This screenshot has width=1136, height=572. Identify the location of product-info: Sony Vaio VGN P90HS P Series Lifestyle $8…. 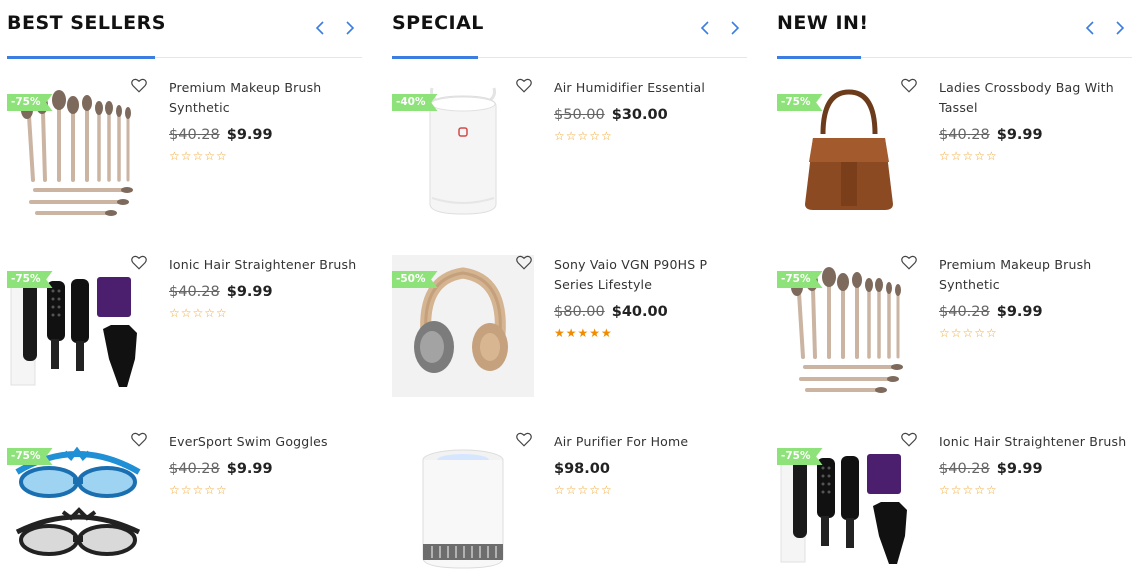
(651, 297).